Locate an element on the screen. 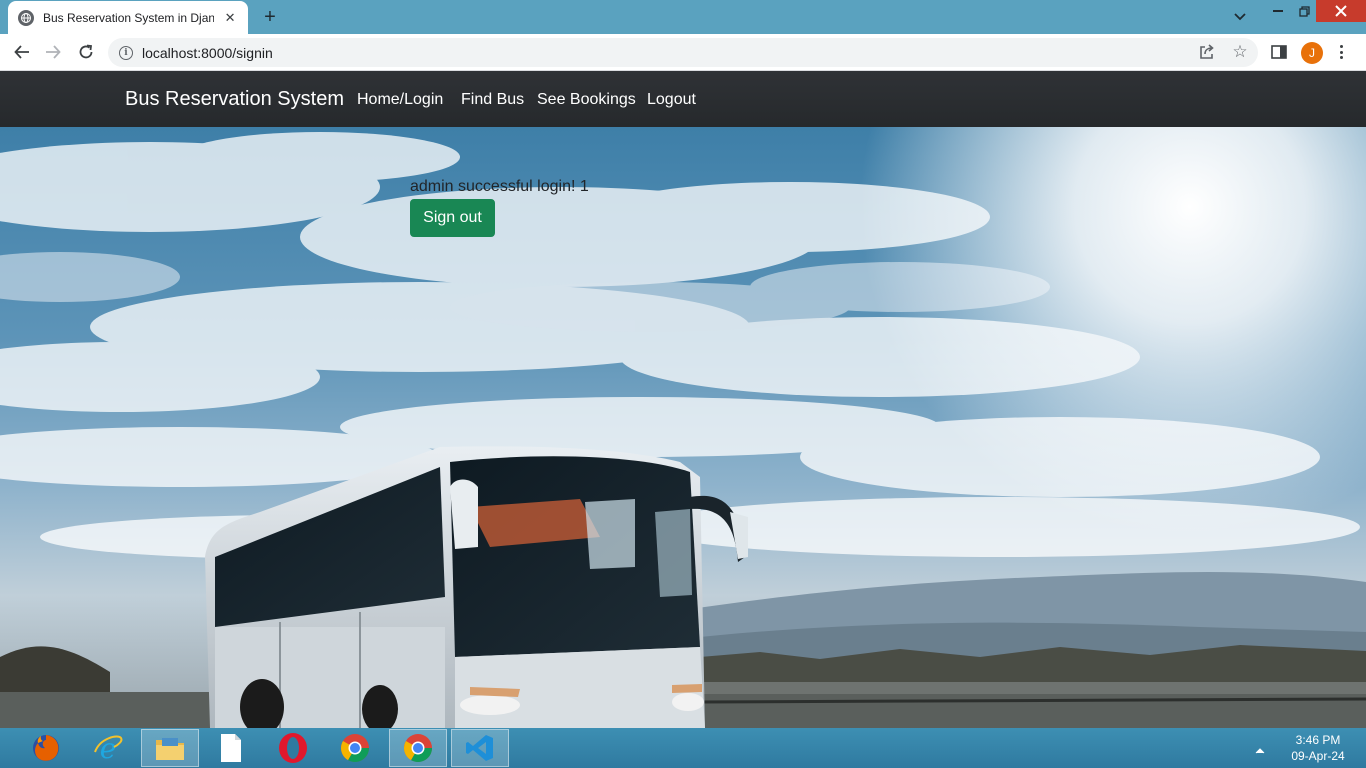  profile-avatar: J is located at coordinates (1312, 53).